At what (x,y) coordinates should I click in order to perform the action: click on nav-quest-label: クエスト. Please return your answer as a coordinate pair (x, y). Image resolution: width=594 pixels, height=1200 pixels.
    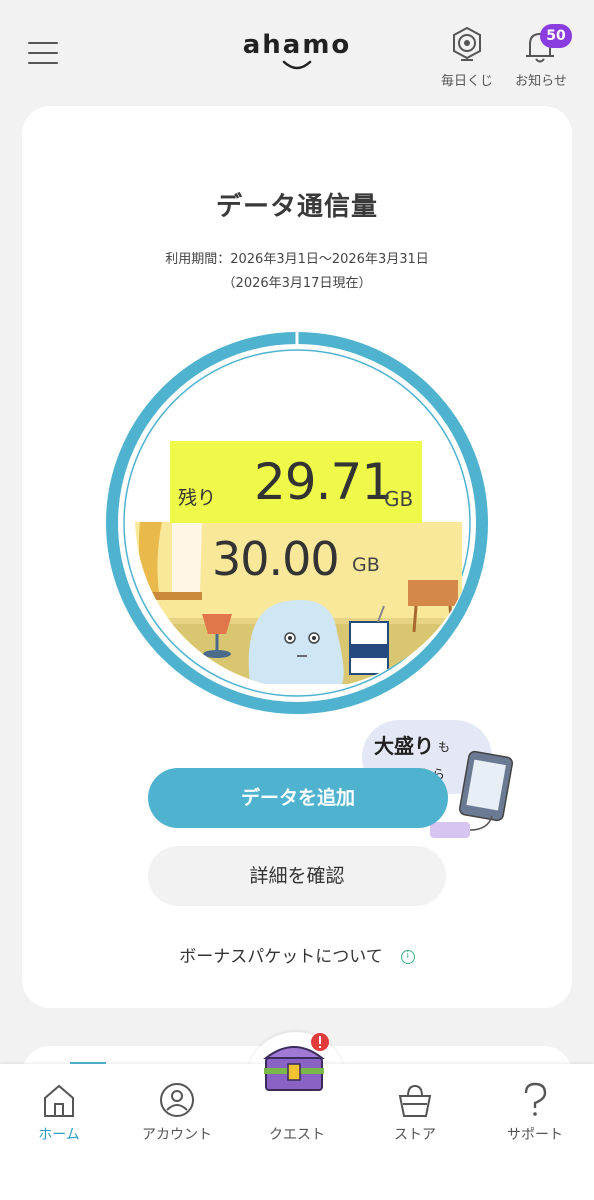
    Looking at the image, I should click on (297, 1135).